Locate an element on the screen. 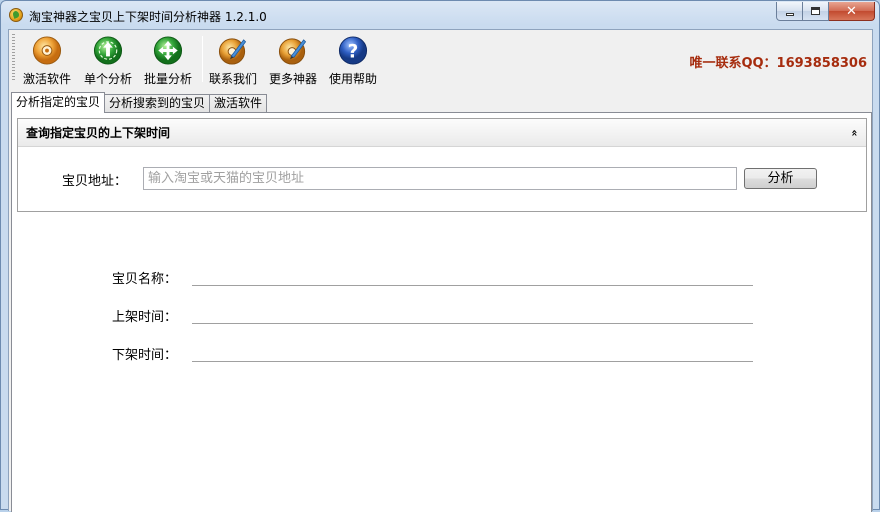 This screenshot has height=512, width=880. query-group-title: 查询指定宝贝的上下架时间 is located at coordinates (98, 133).